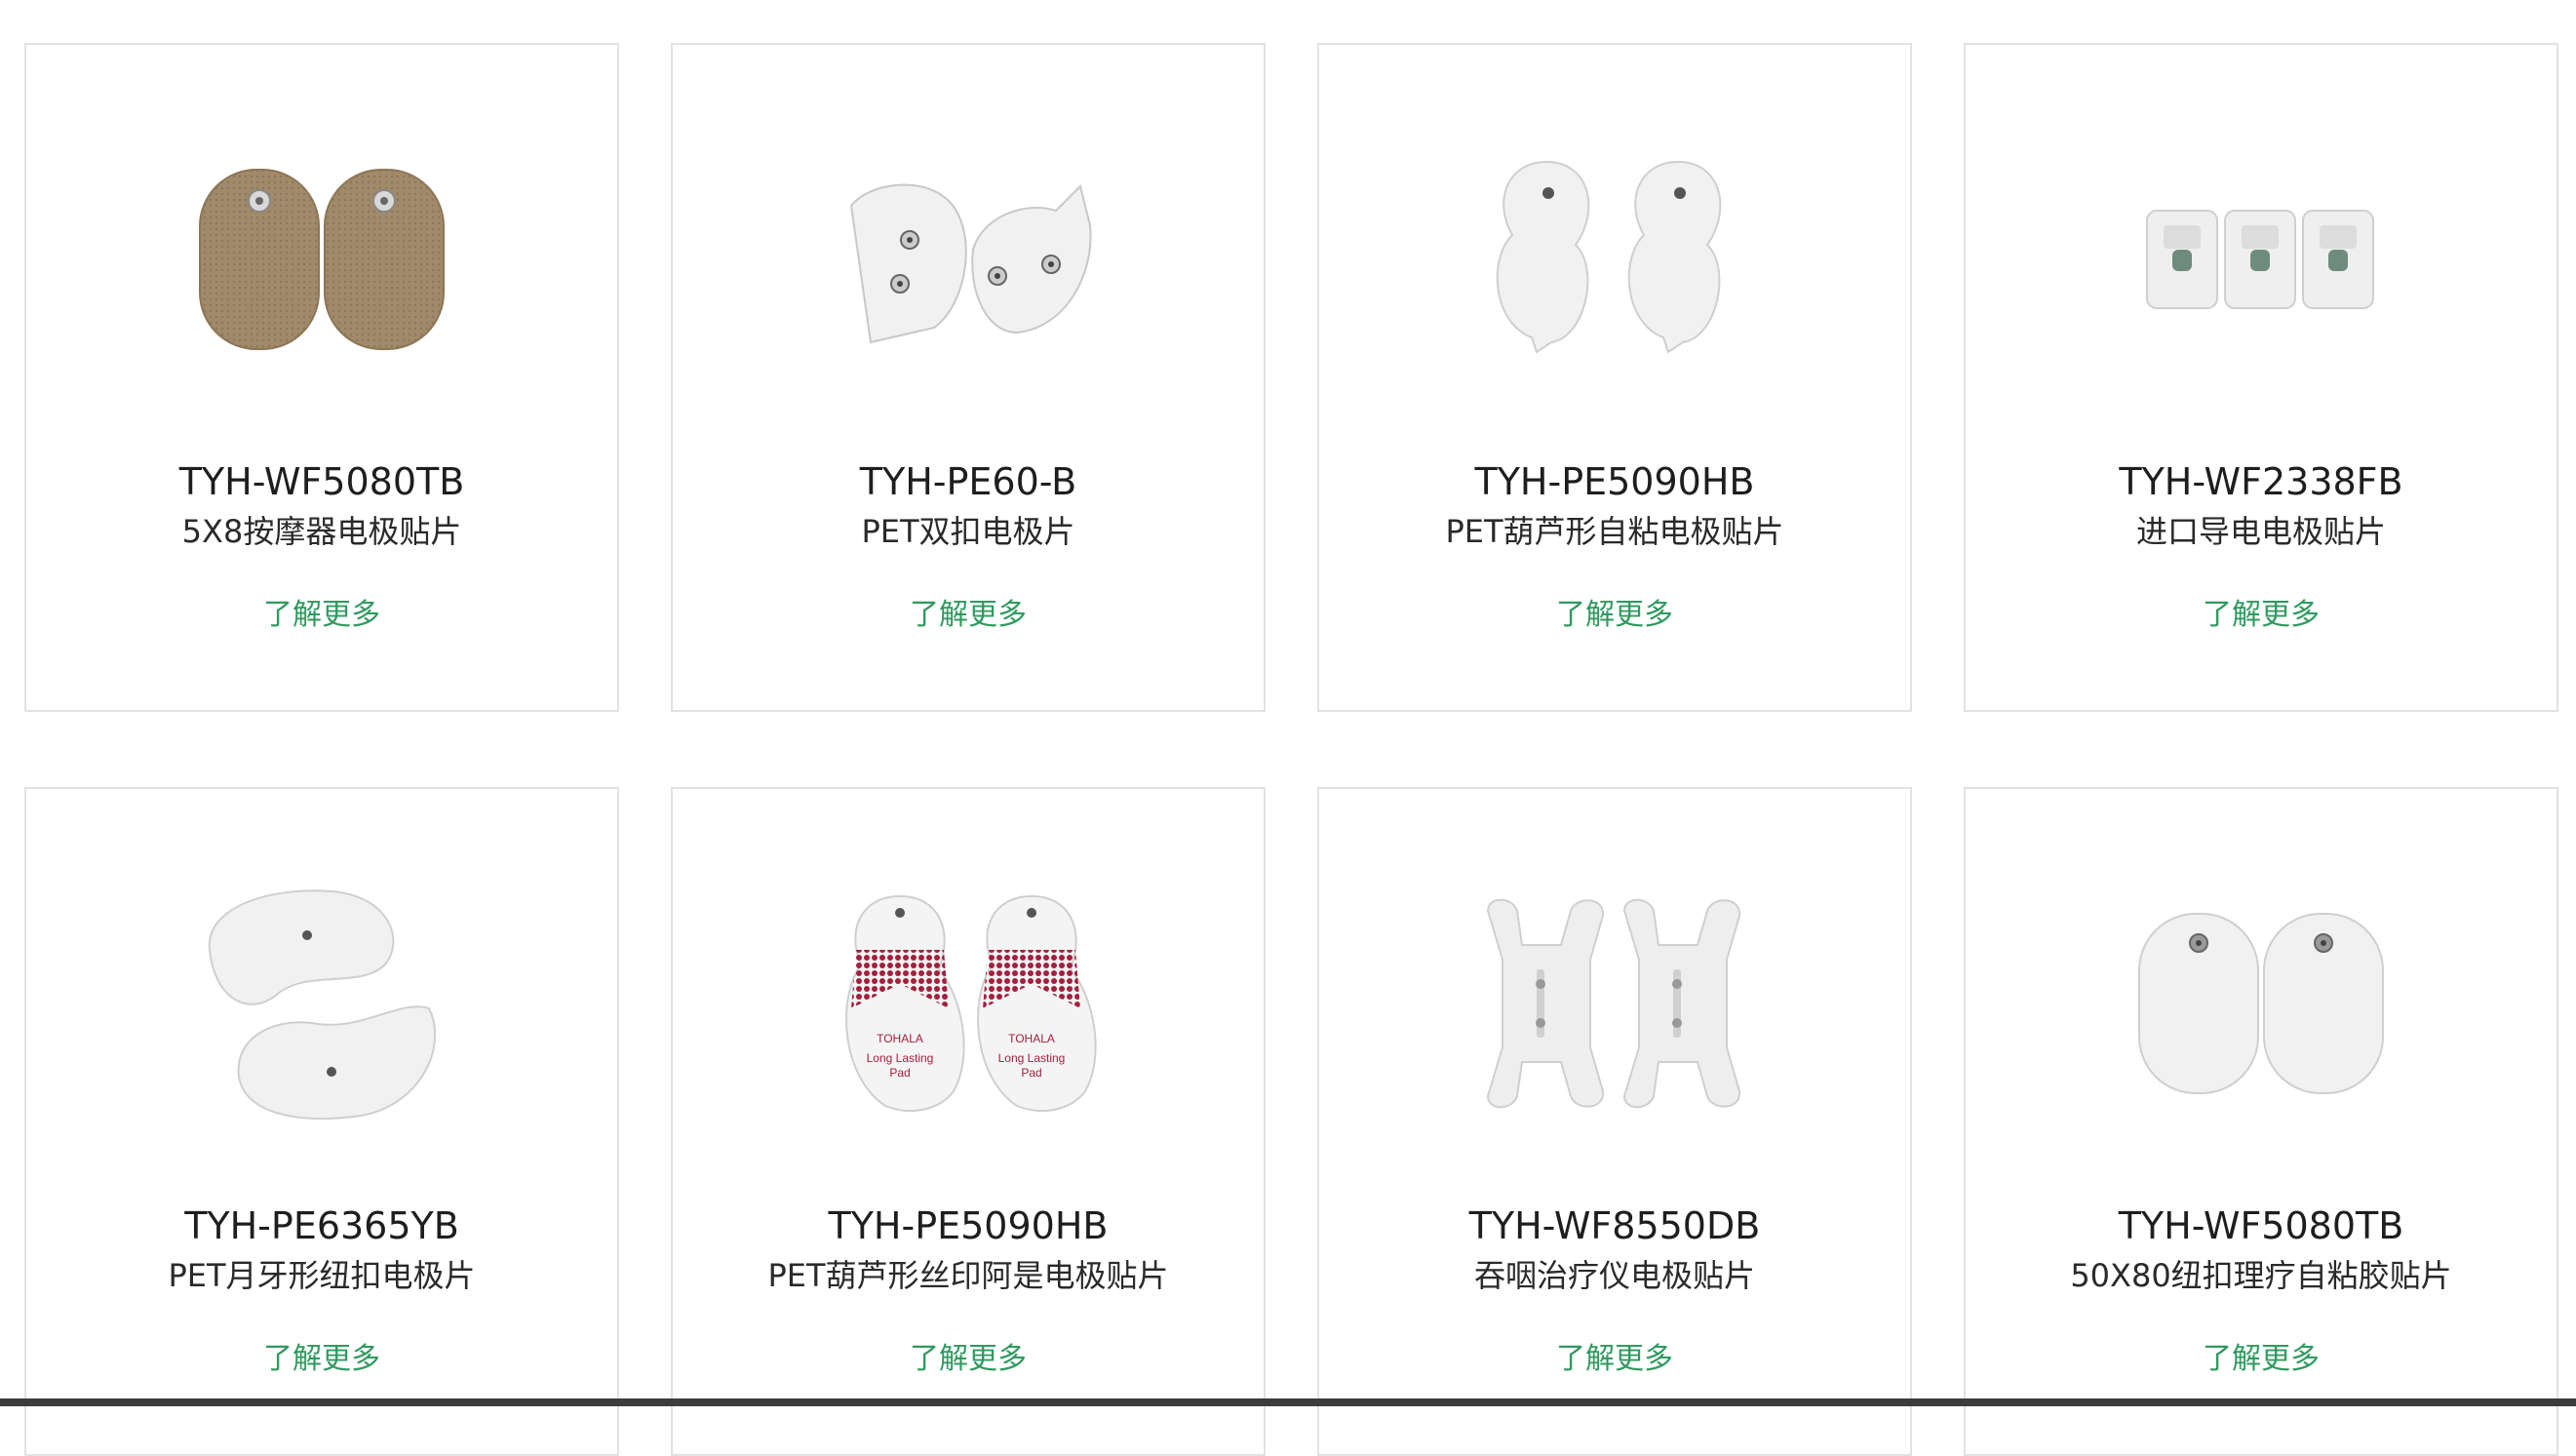  I want to click on product-card: TYH-PE6365YB PET月牙形纽扣电极片 了解更多, so click(321, 1121).